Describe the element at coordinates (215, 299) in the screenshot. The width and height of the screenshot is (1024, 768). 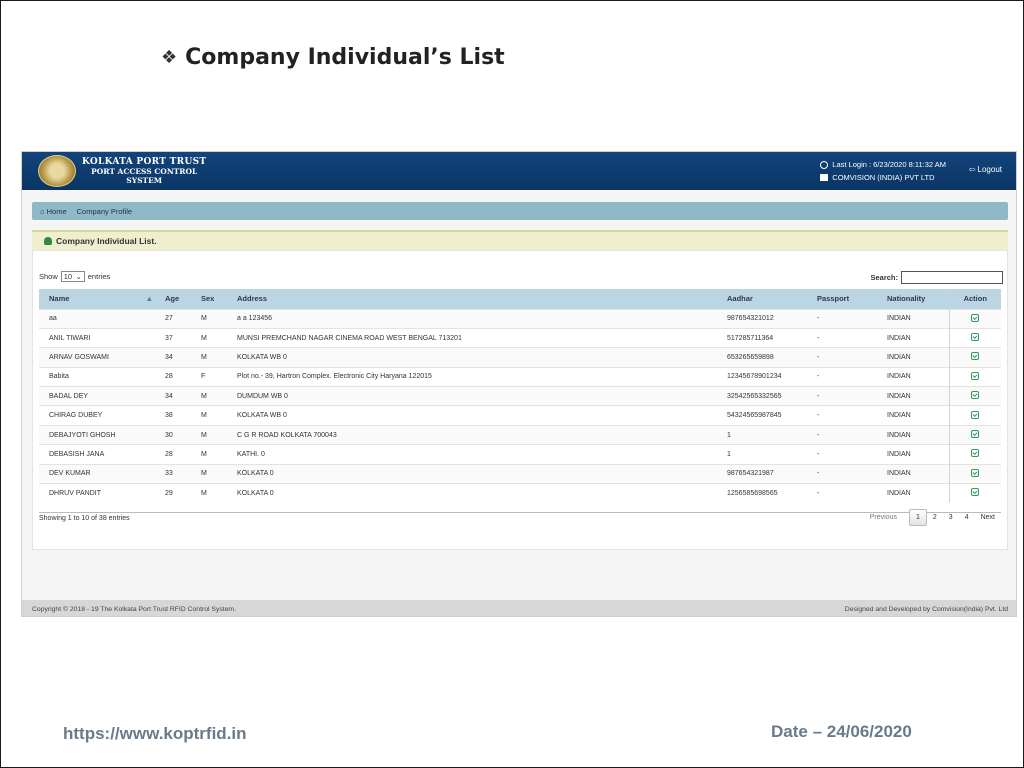
I see `col-sex: Sex` at that location.